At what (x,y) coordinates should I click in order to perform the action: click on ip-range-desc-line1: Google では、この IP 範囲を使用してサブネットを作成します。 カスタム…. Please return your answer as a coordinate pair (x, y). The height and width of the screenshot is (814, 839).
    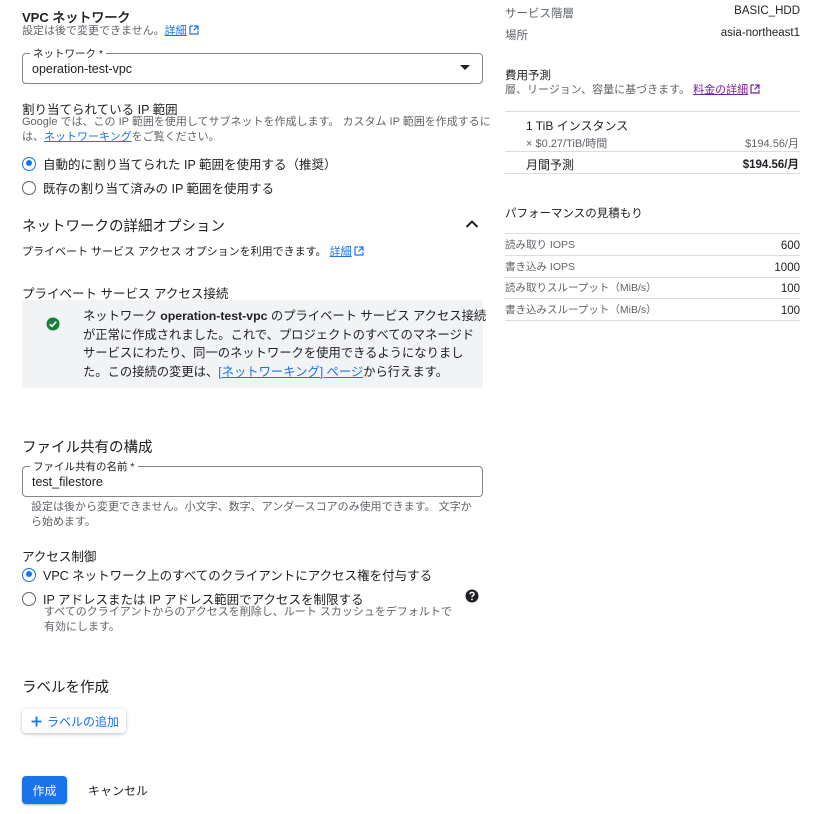
    Looking at the image, I should click on (256, 122).